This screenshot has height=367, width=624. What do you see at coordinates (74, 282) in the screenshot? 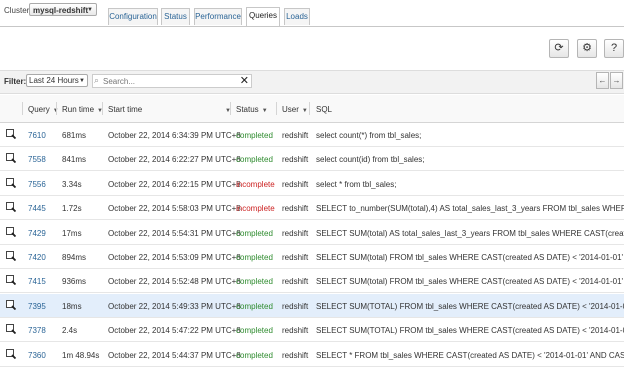
I see `run-time: 936ms` at bounding box center [74, 282].